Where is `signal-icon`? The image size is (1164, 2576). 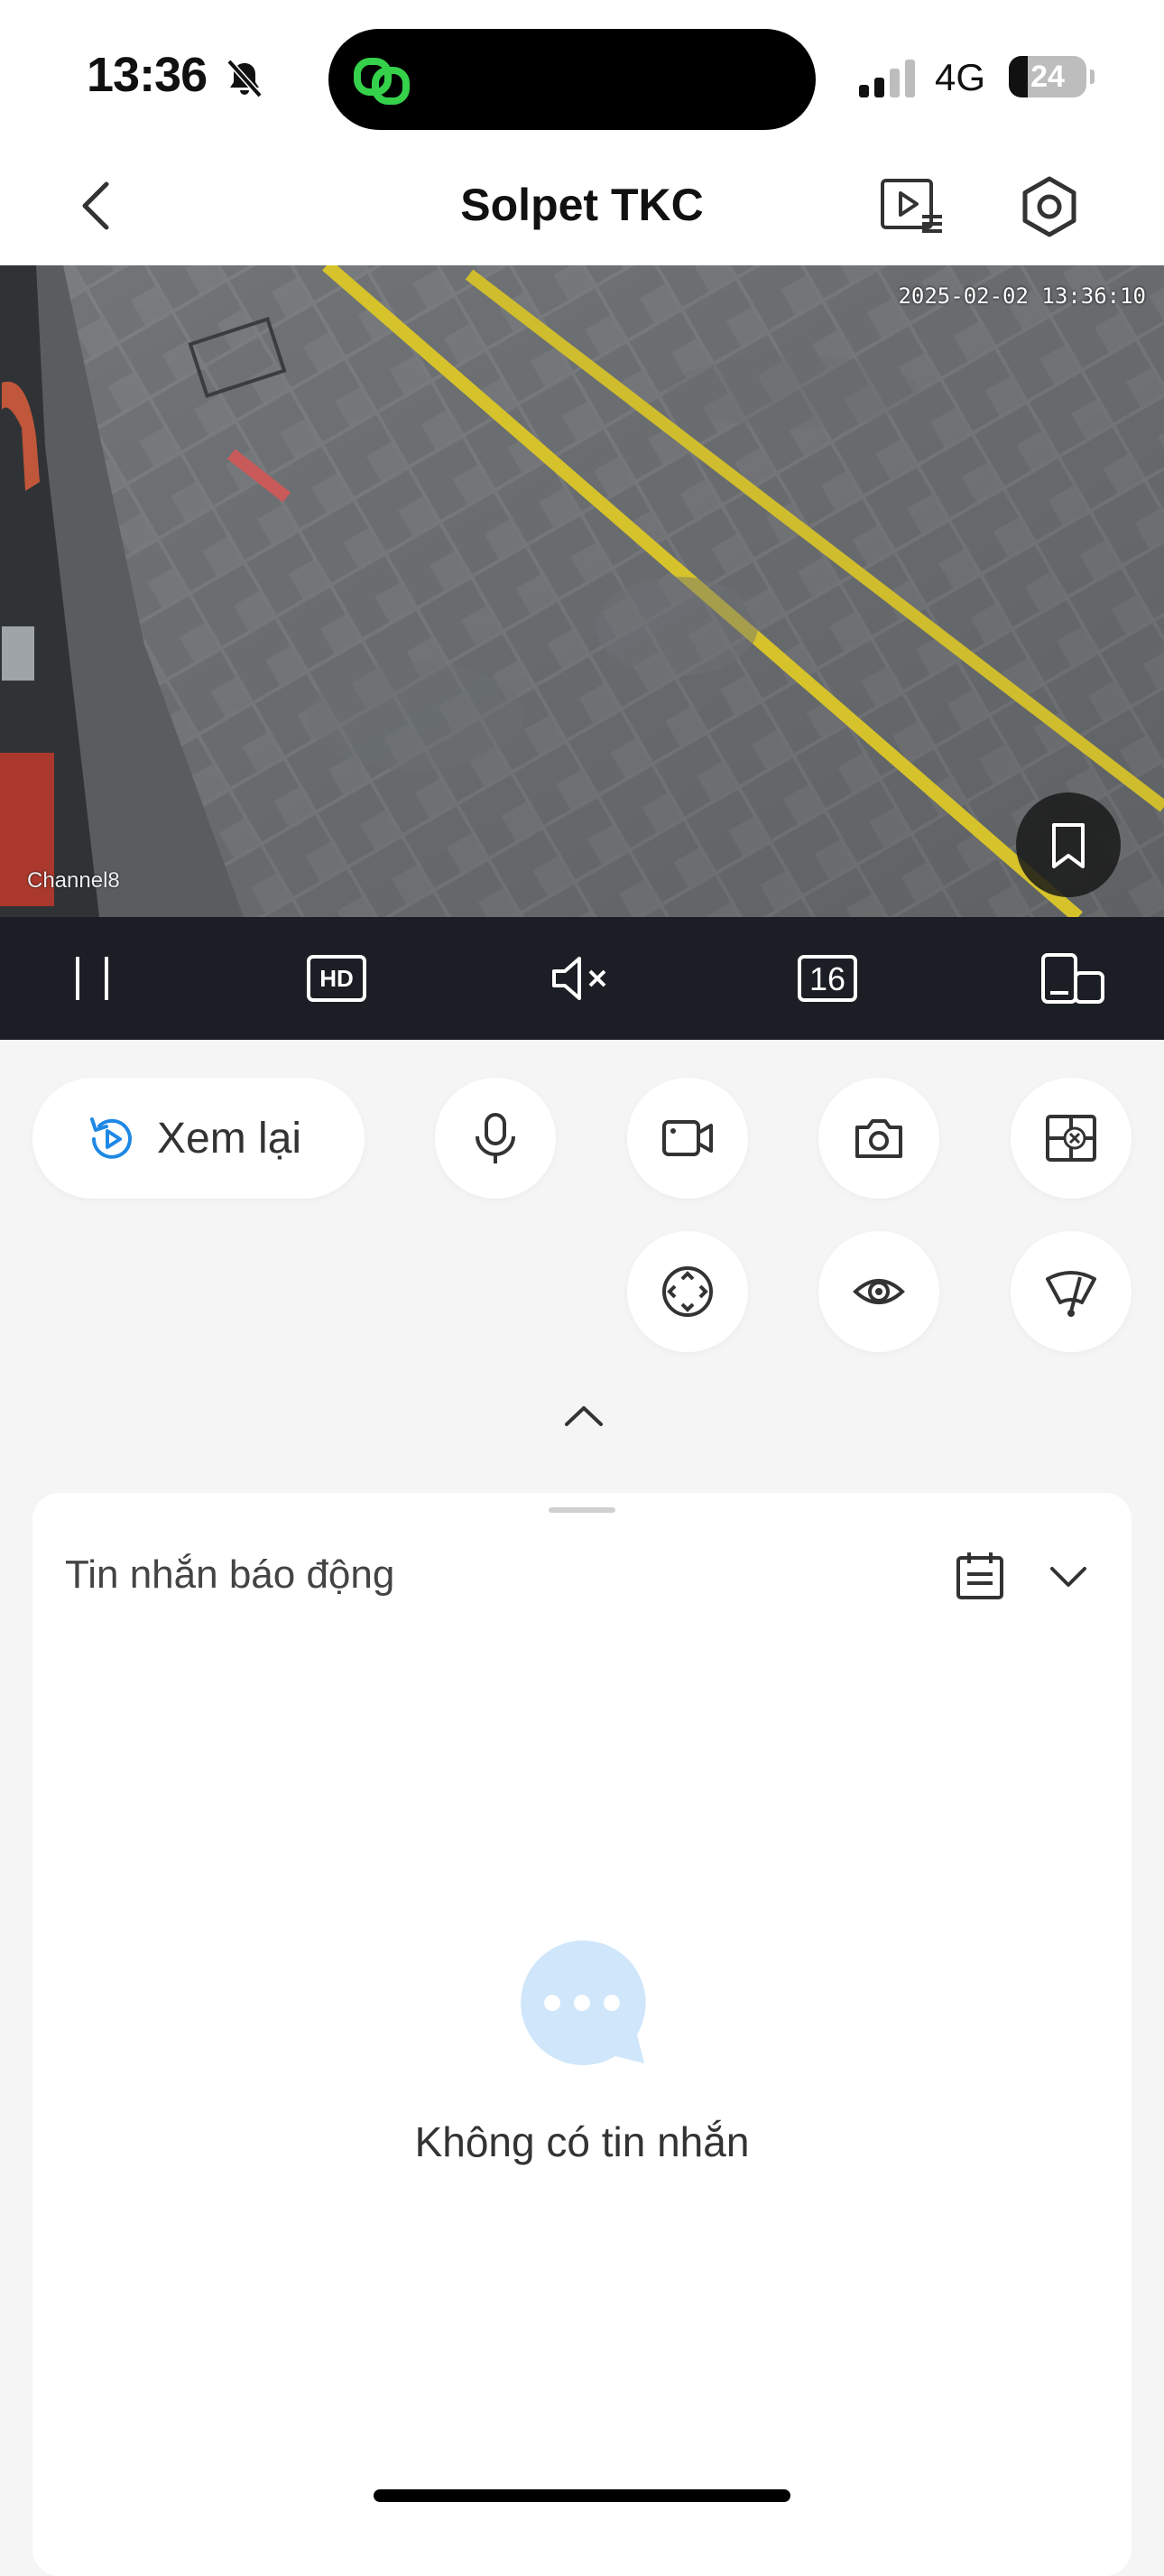
signal-icon is located at coordinates (887, 78).